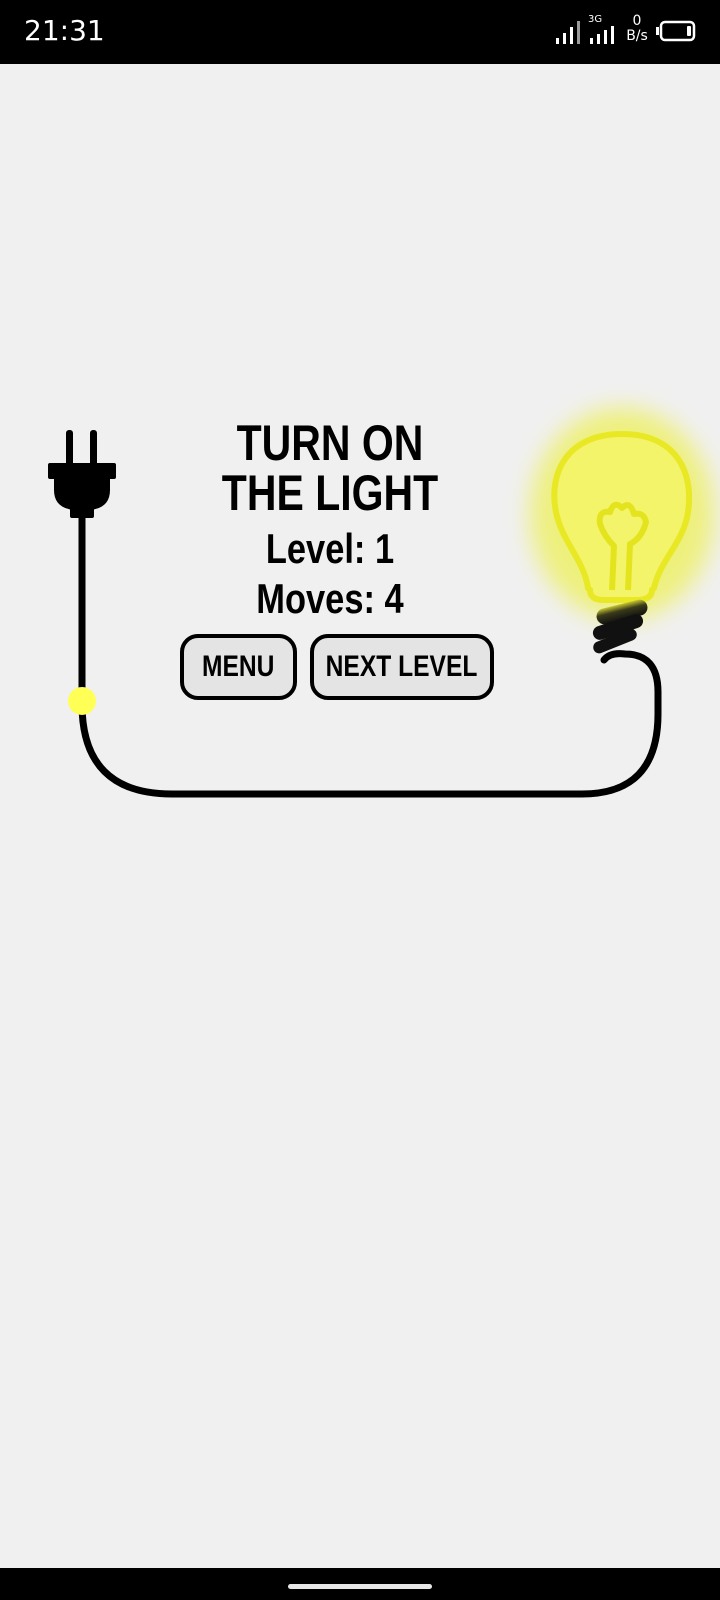 The width and height of the screenshot is (720, 1600). Describe the element at coordinates (622, 531) in the screenshot. I see `light-bulb-icon` at that location.